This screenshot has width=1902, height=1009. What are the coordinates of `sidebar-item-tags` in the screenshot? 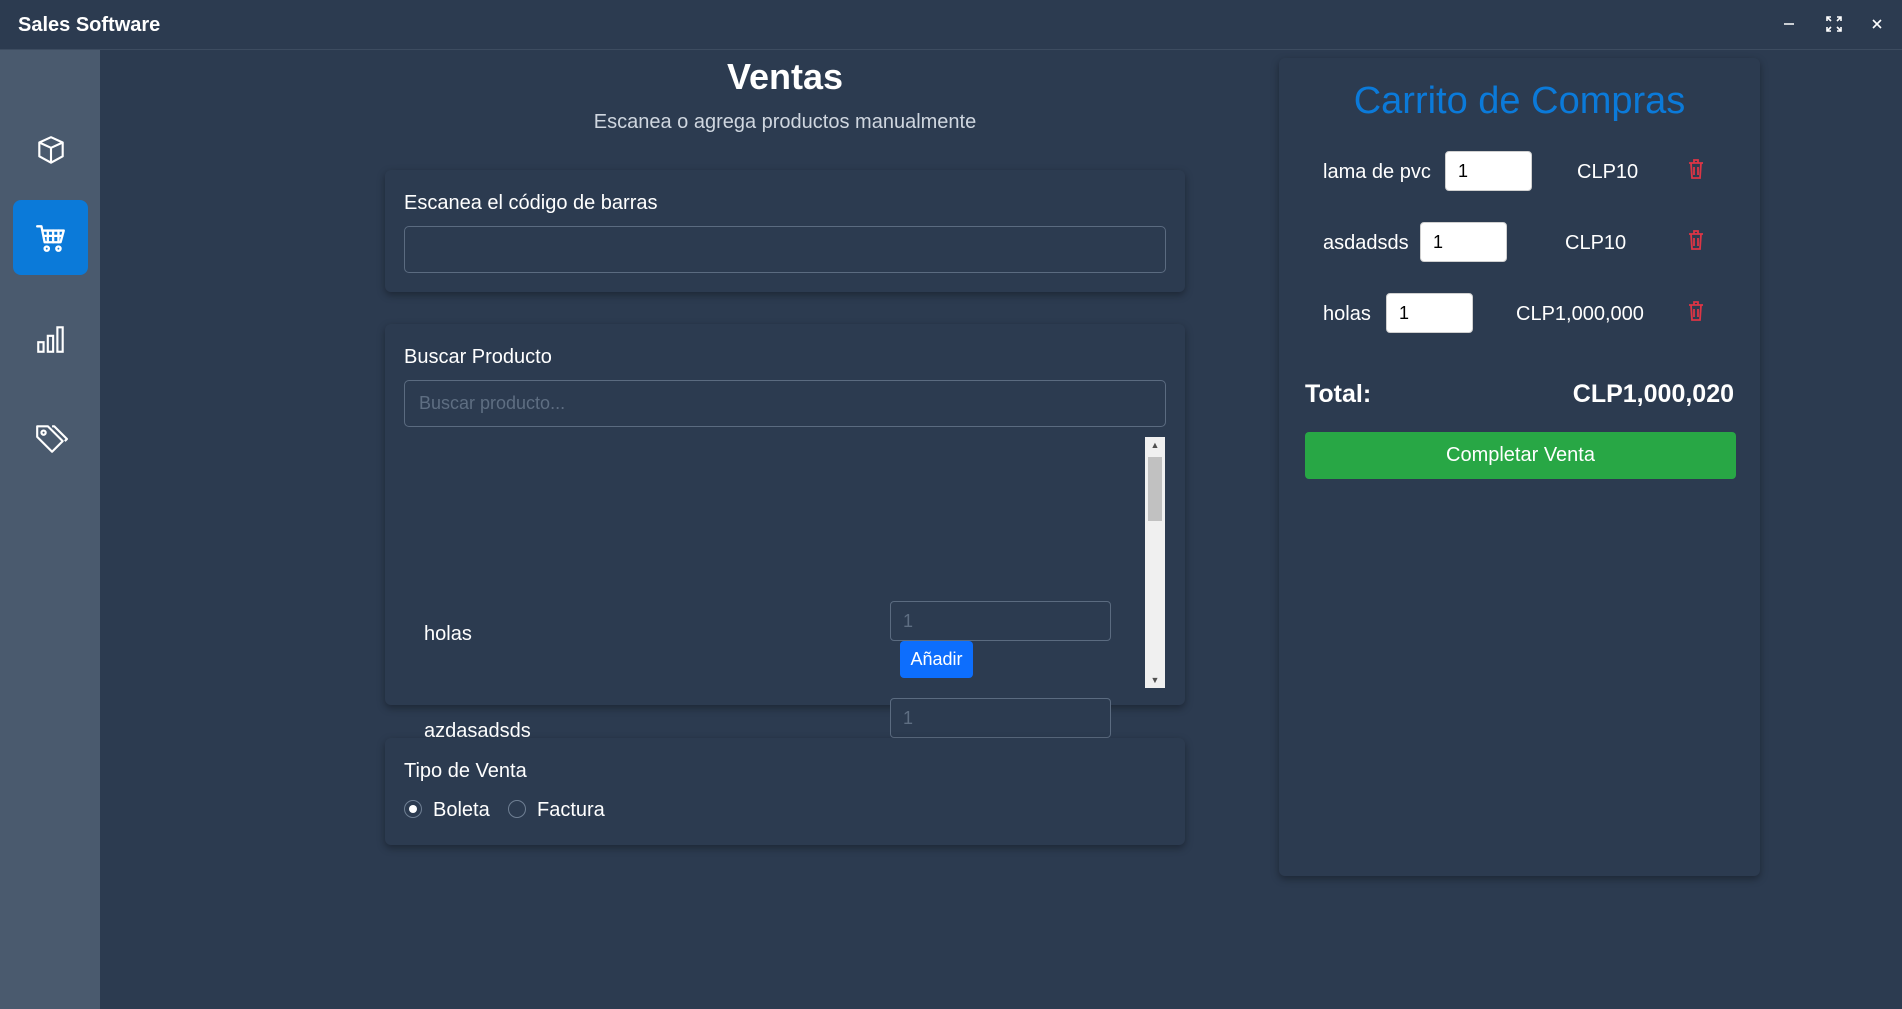 It's located at (50, 438).